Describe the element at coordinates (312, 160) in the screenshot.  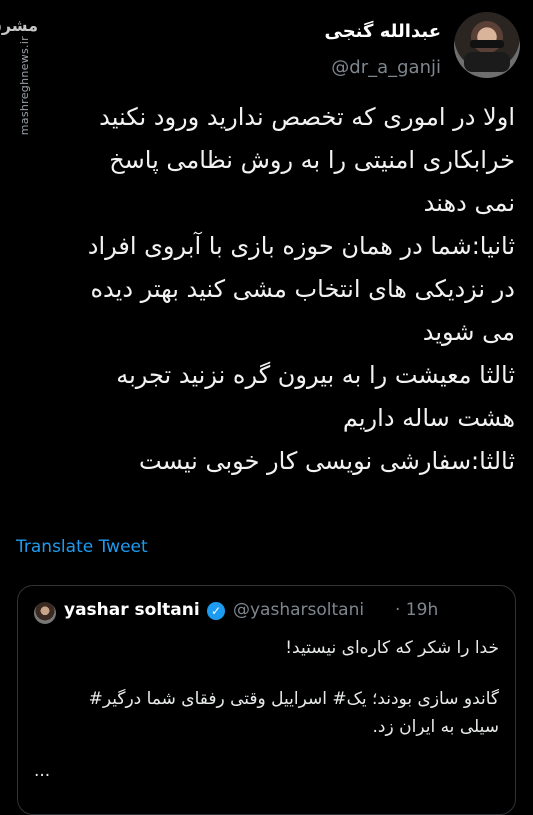
I see `tweet-line: خرابکاری امنیتی را به روش نظامی پاسخ` at that location.